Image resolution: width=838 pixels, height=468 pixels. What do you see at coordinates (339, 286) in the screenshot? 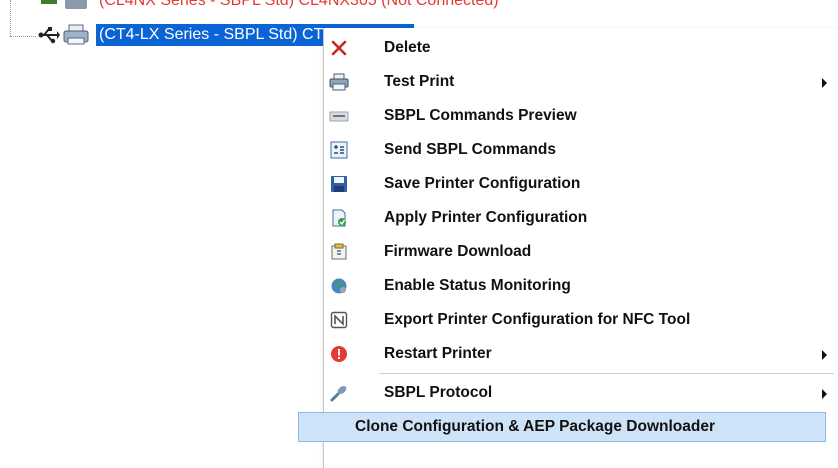
I see `globe-monitor-icon` at bounding box center [339, 286].